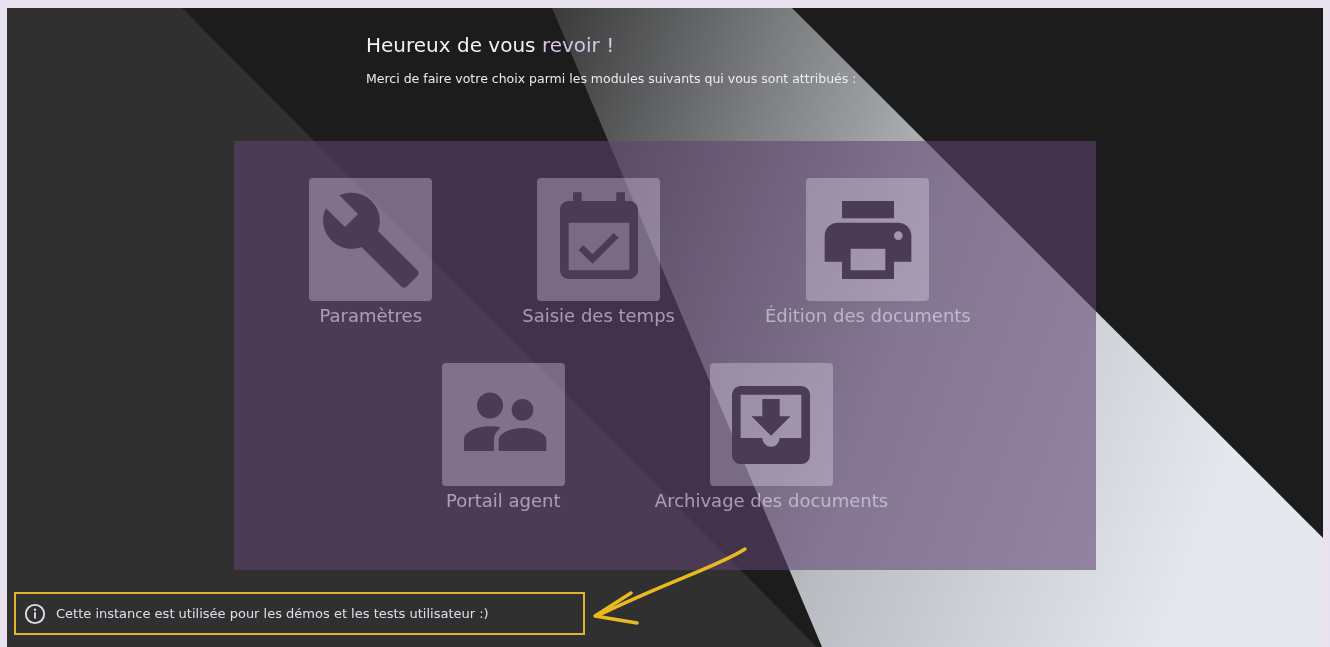 This screenshot has width=1330, height=647. What do you see at coordinates (612, 79) in the screenshot?
I see `subtitle: Merci de faire votre choix parmi les modules suivants qui vous sont attribués :` at bounding box center [612, 79].